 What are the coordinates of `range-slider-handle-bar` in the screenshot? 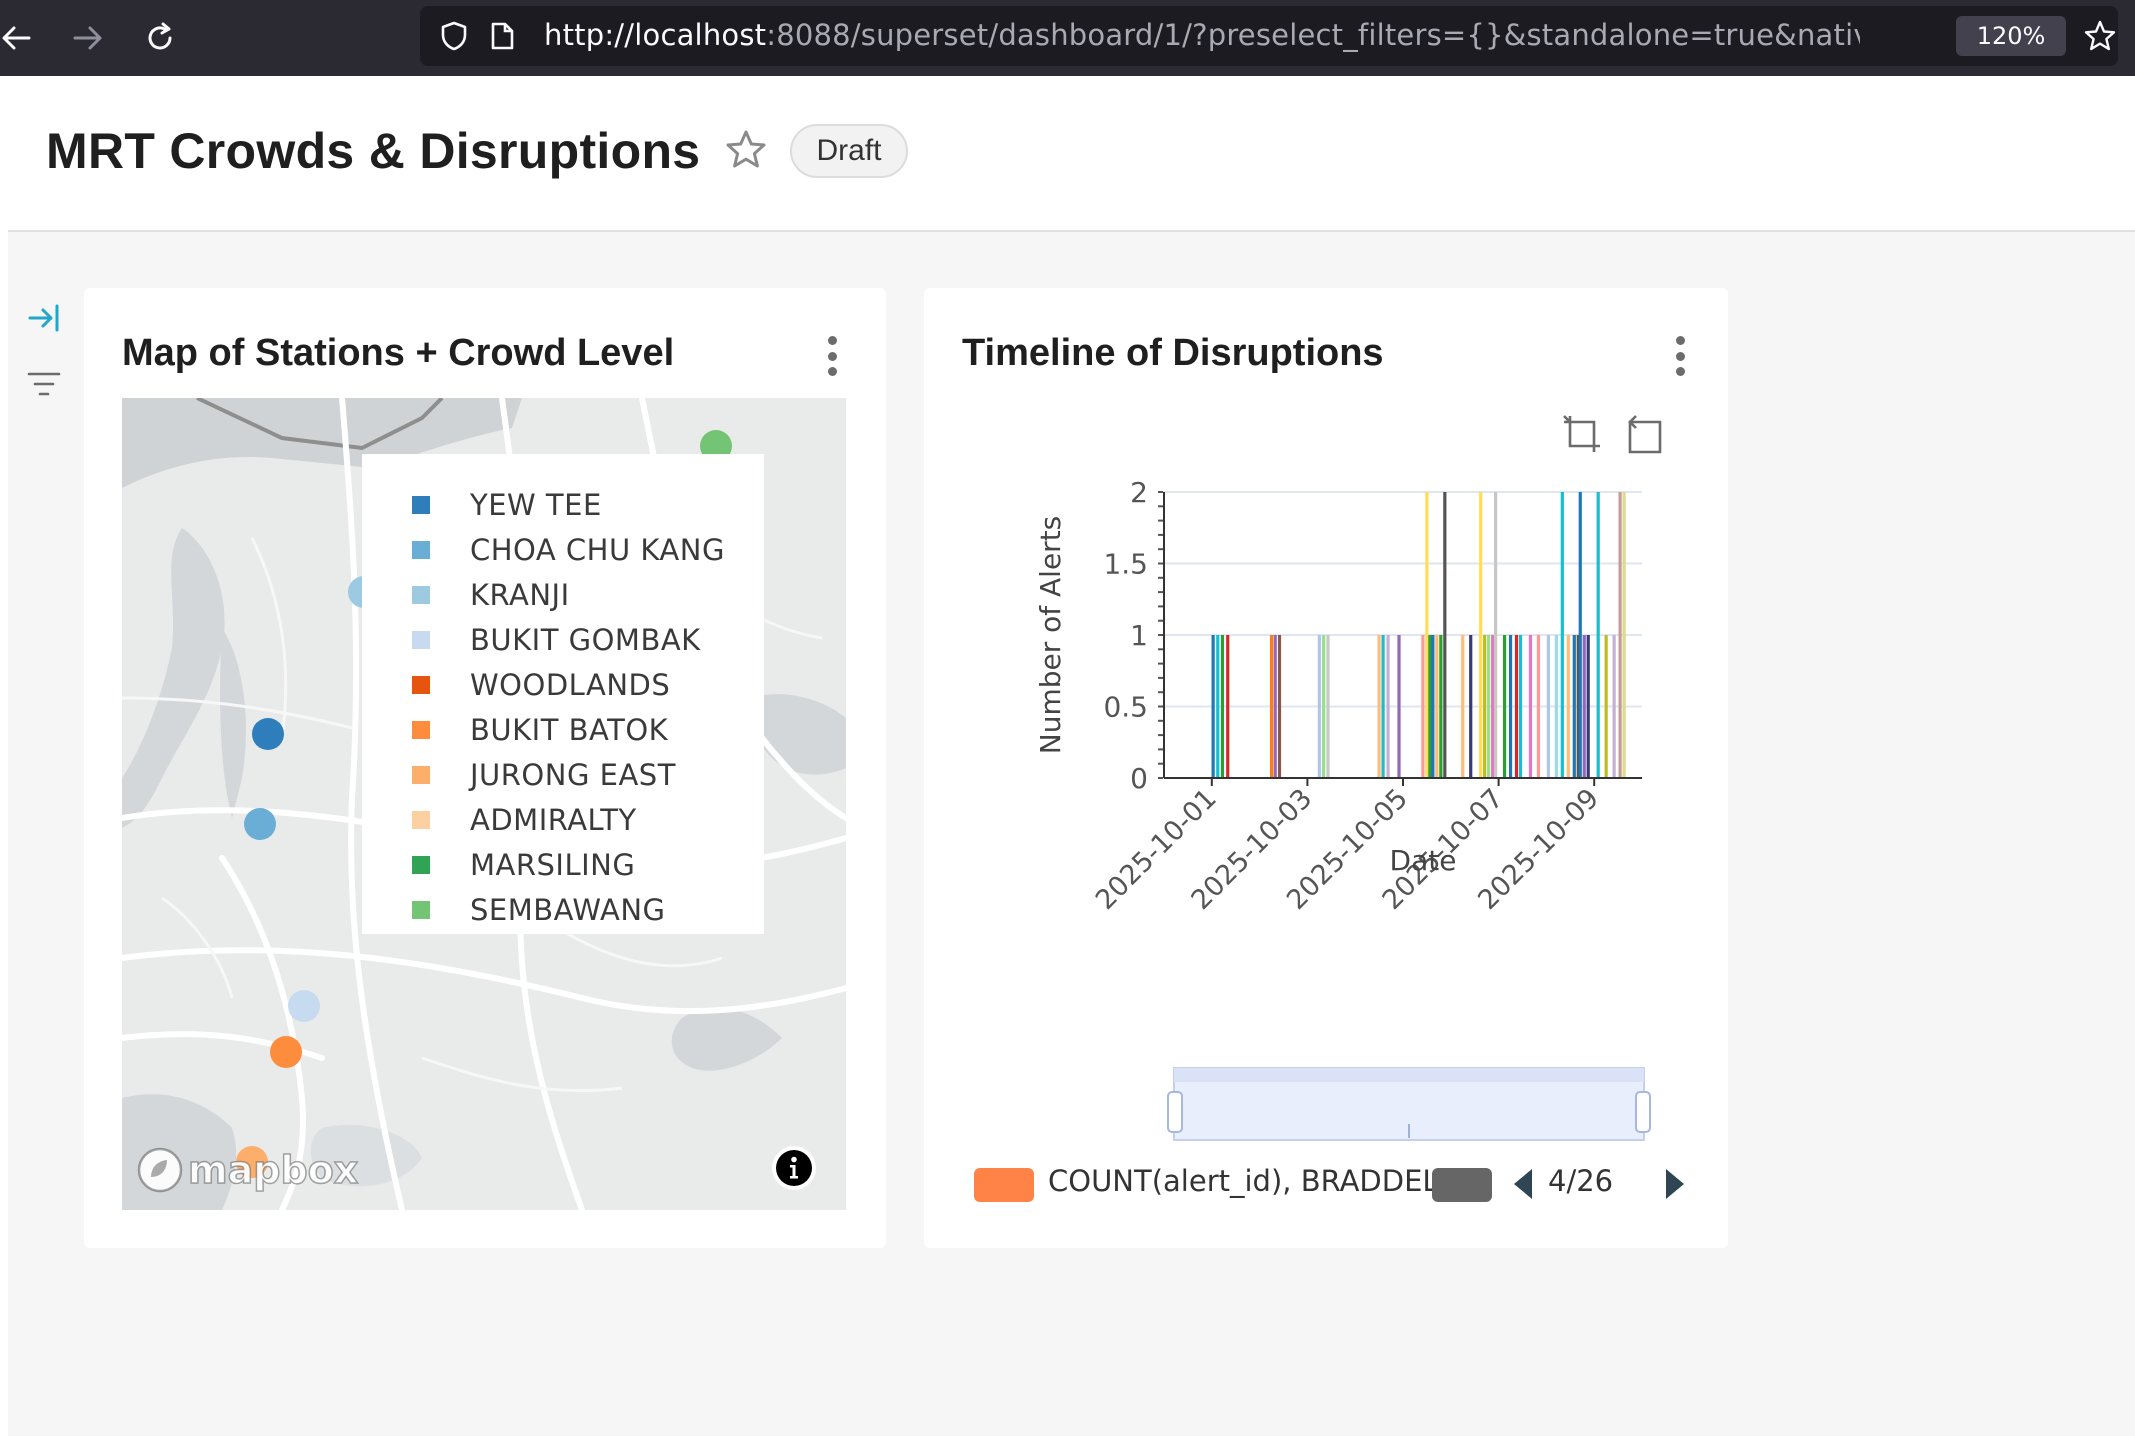 It's located at (1409, 1075).